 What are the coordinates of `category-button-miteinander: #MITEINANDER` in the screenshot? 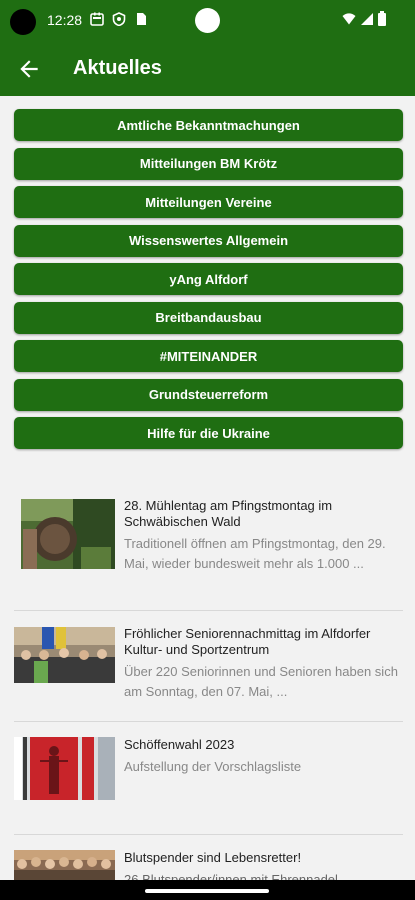 It's located at (208, 356).